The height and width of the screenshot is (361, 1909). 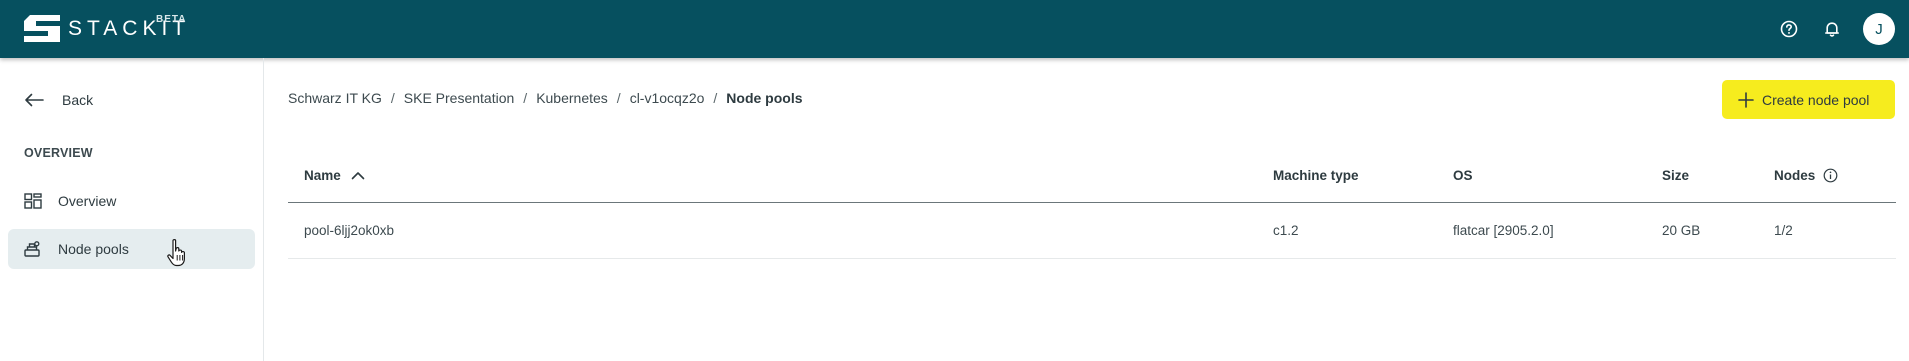 I want to click on column-header-label: OS, so click(x=1463, y=176).